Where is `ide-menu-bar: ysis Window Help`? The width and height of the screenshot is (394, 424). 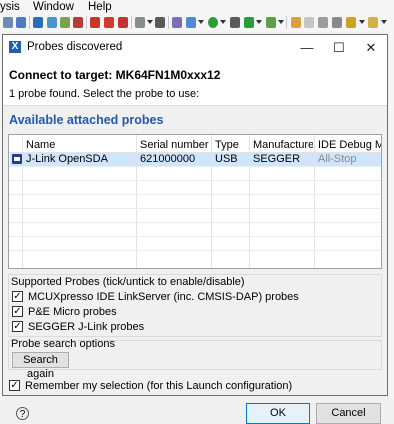
ide-menu-bar: ysis Window Help is located at coordinates (197, 7).